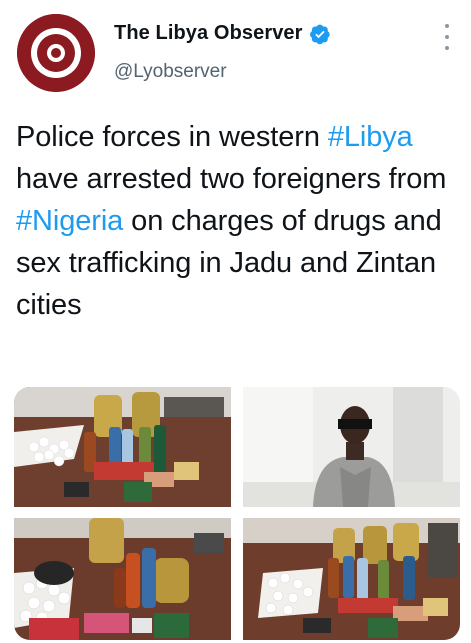 This screenshot has width=471, height=643. What do you see at coordinates (351, 447) in the screenshot?
I see `suspect-photo` at bounding box center [351, 447].